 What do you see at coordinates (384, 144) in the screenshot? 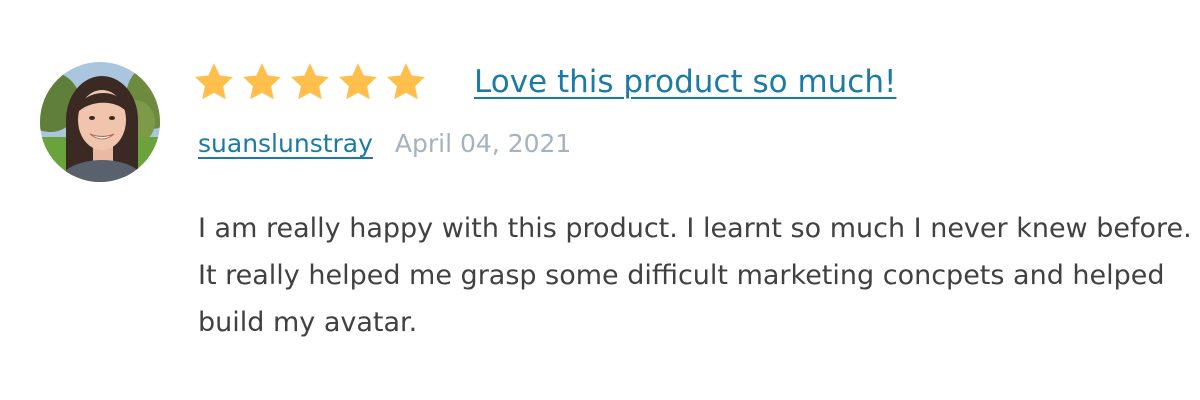
I see `review-meta: suanslunstray April 04, 2021` at bounding box center [384, 144].